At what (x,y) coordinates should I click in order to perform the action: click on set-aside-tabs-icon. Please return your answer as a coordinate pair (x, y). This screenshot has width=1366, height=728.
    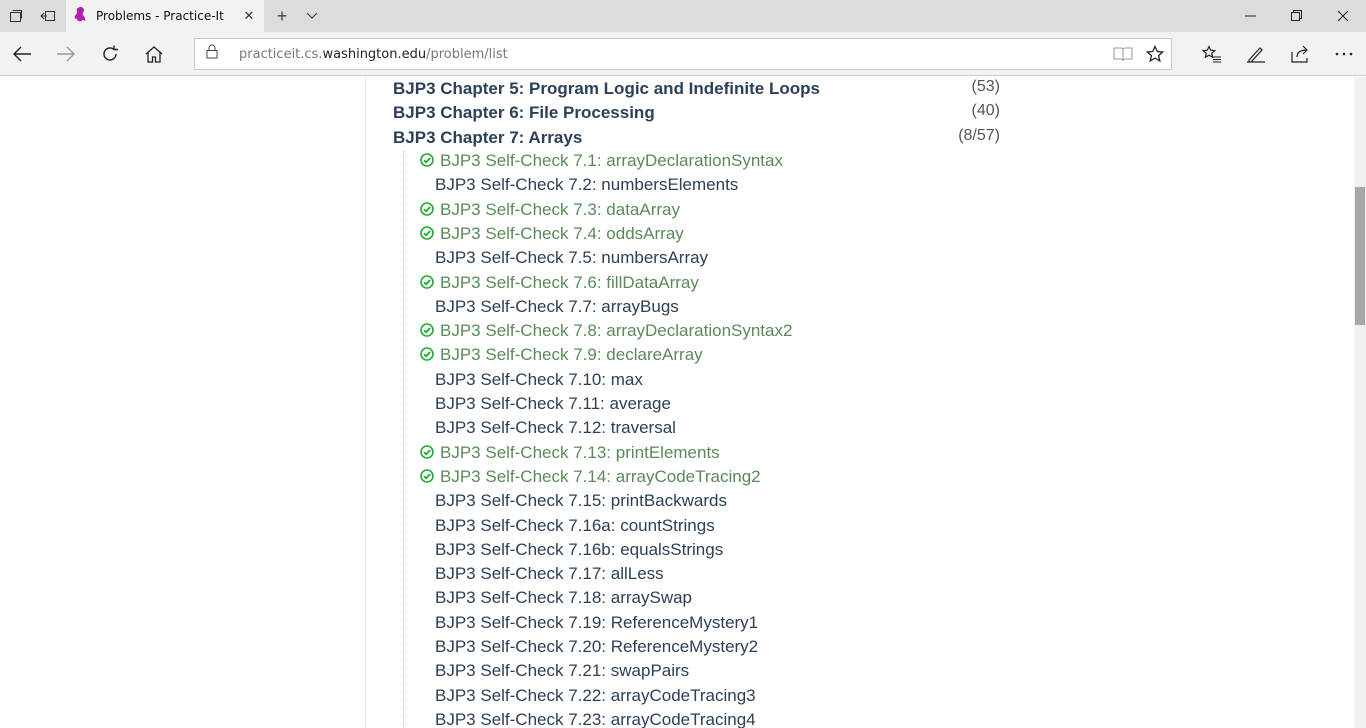
    Looking at the image, I should click on (48, 16).